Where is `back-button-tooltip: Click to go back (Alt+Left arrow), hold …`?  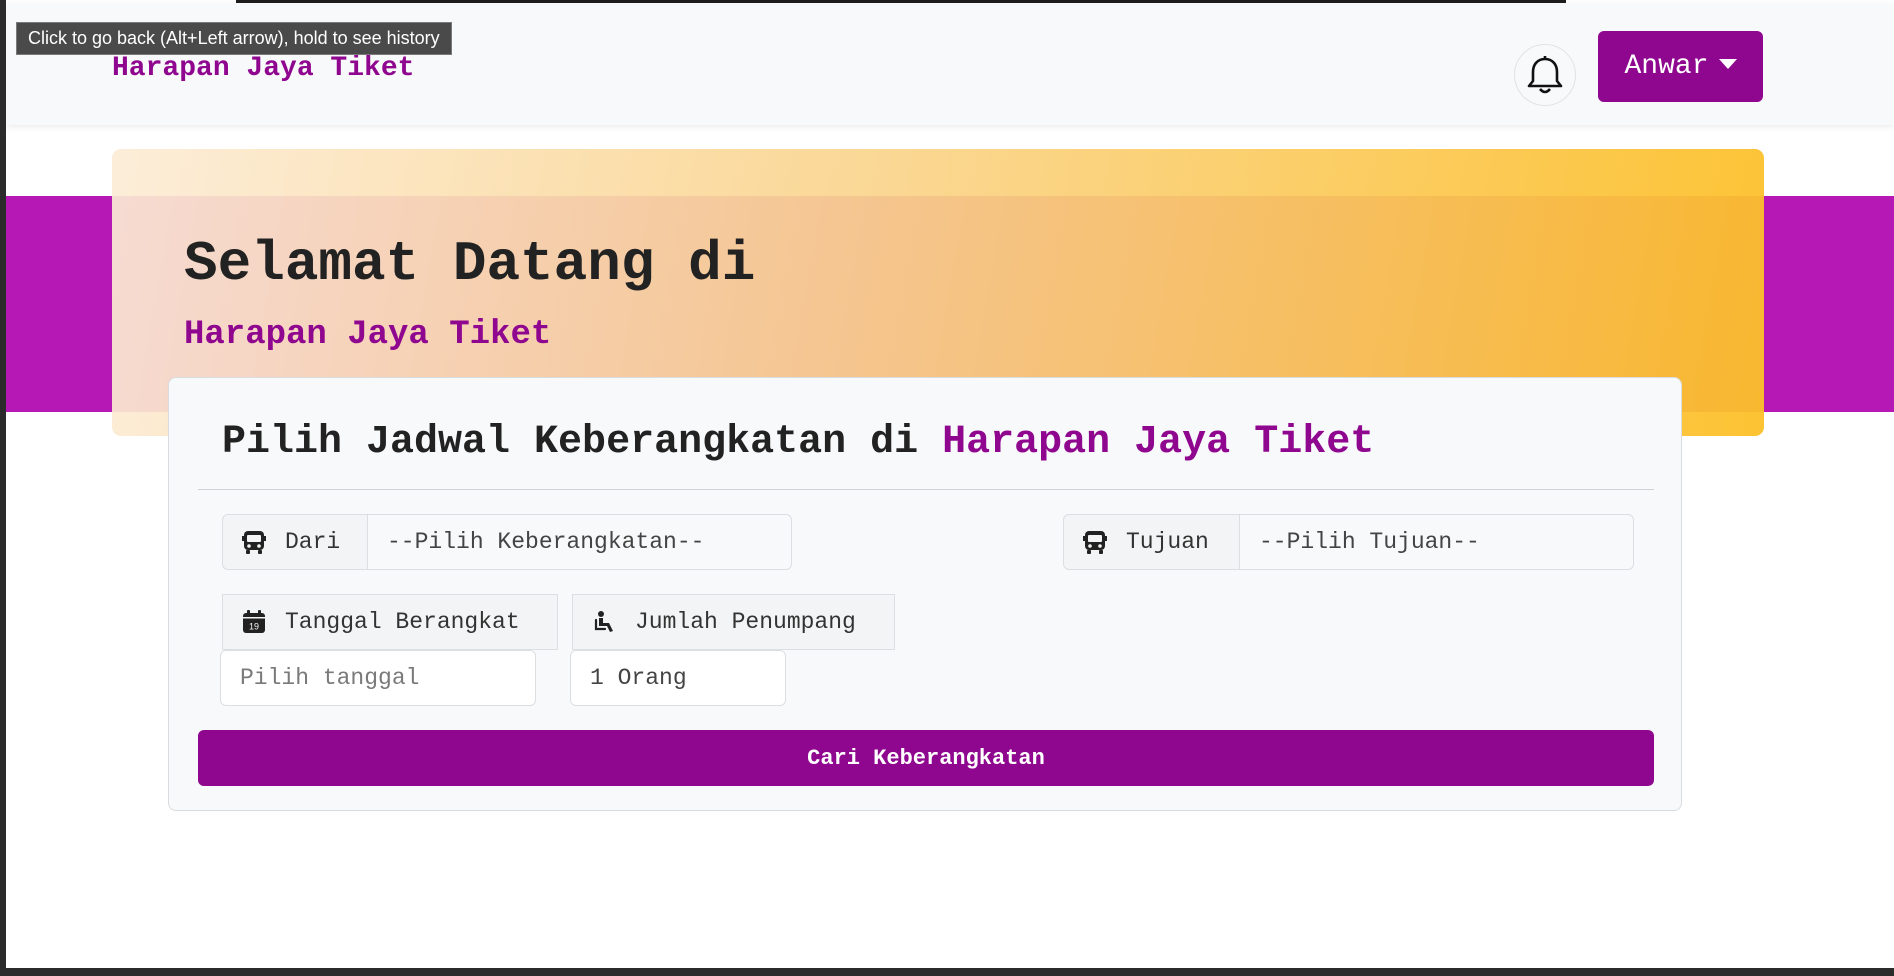 back-button-tooltip: Click to go back (Alt+Left arrow), hold … is located at coordinates (234, 38).